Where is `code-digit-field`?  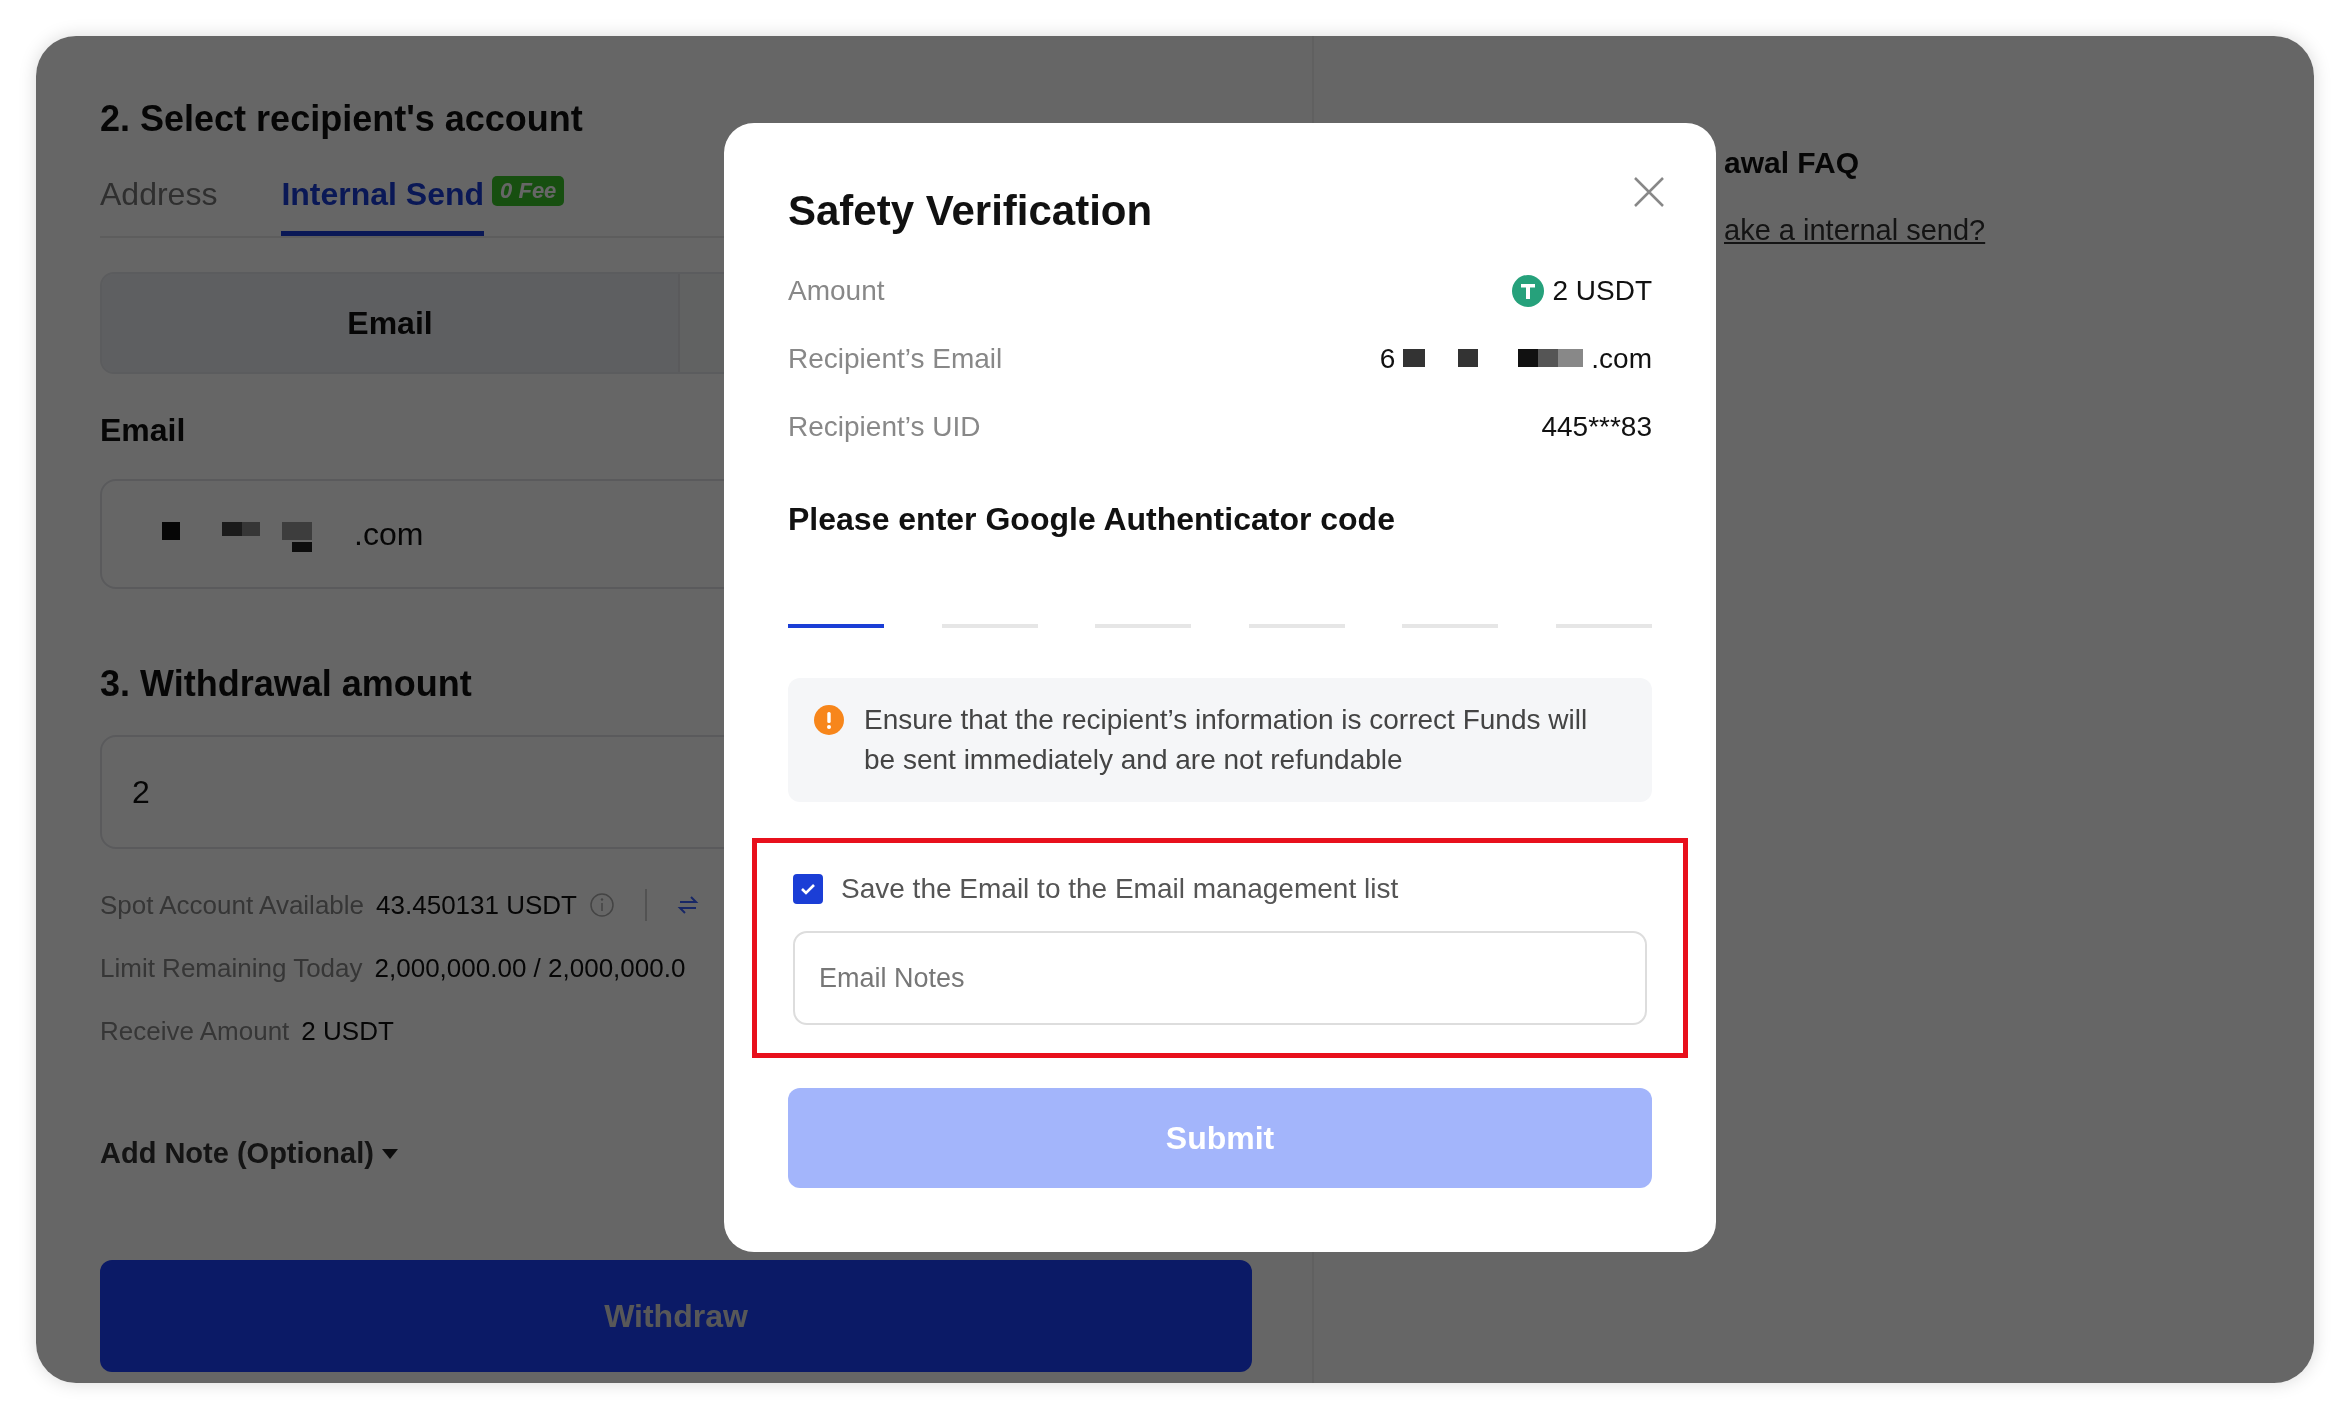 code-digit-field is located at coordinates (836, 626).